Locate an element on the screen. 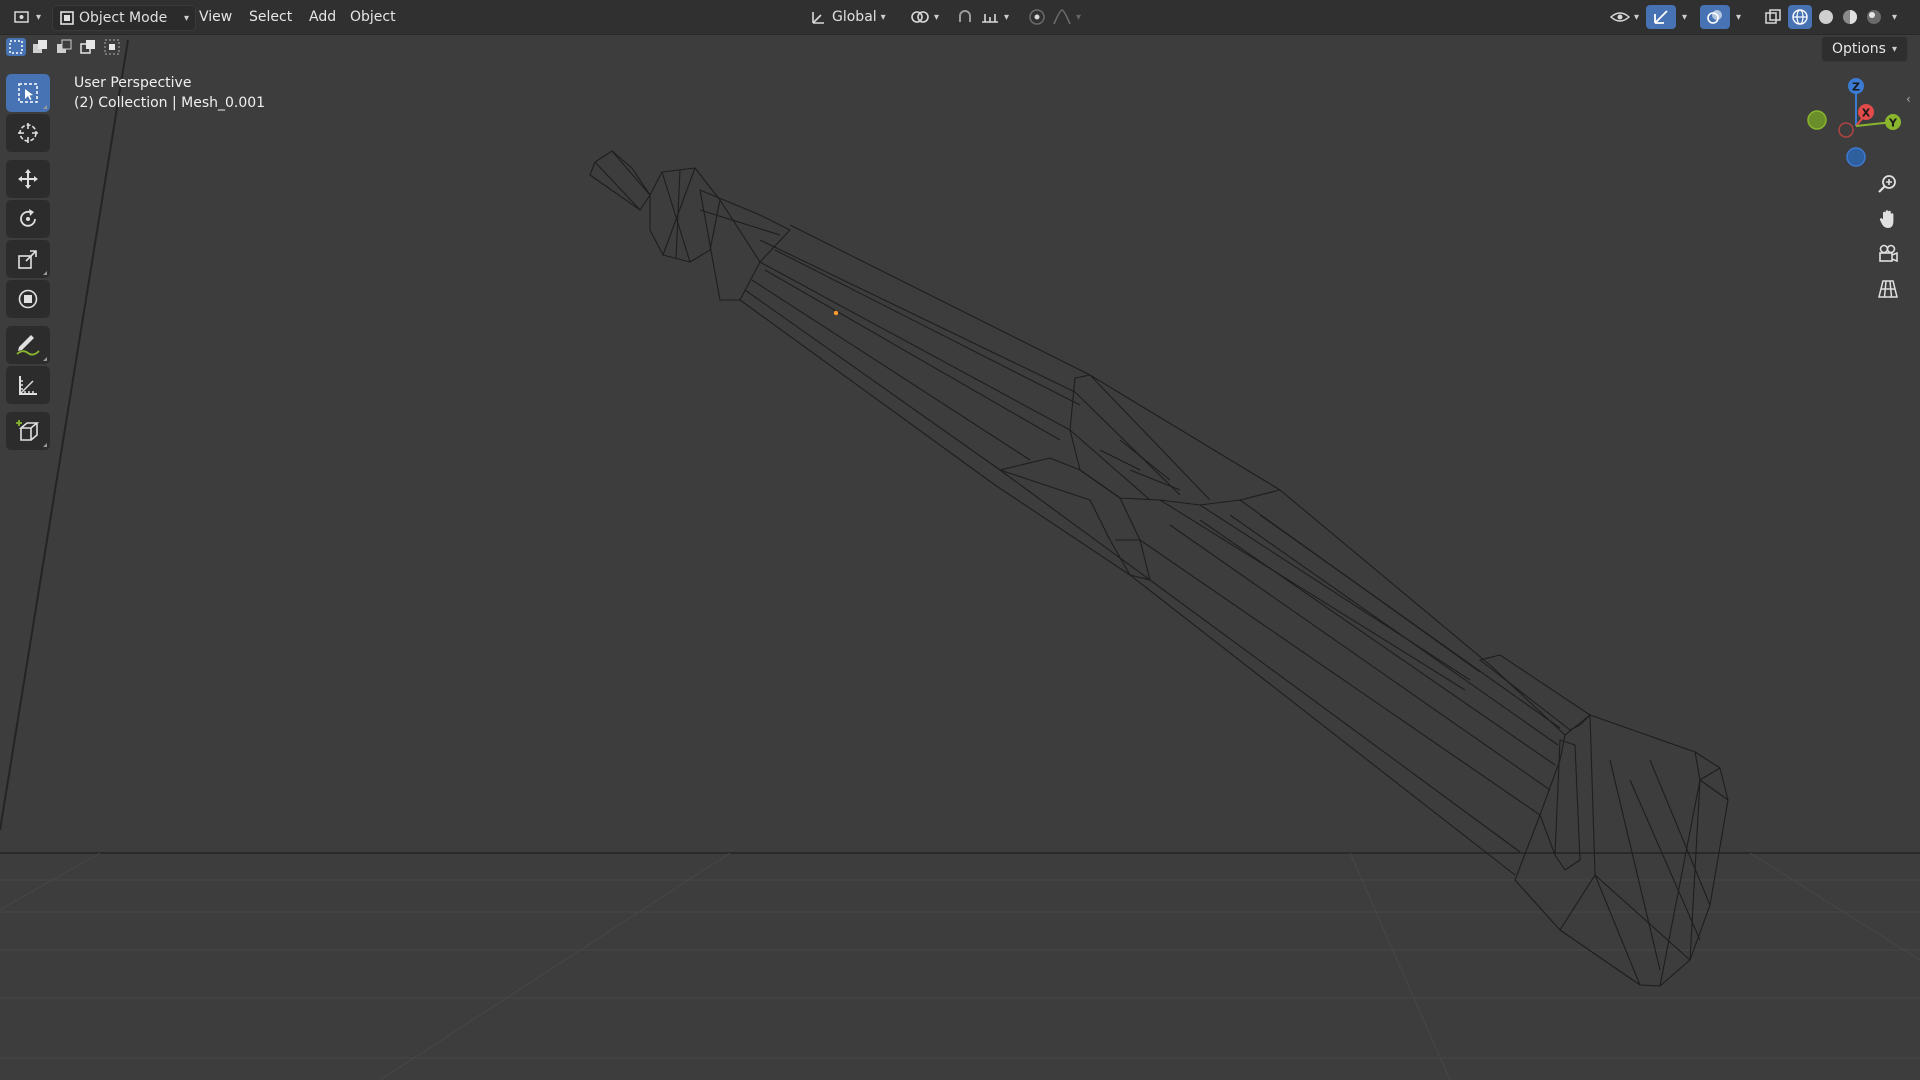 The height and width of the screenshot is (1080, 1920). transform-orientation-dropdown: Global ▾ is located at coordinates (848, 17).